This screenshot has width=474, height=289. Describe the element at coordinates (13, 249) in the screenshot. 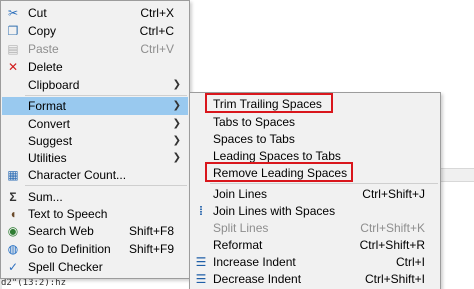

I see `definition-icon: ◍` at that location.